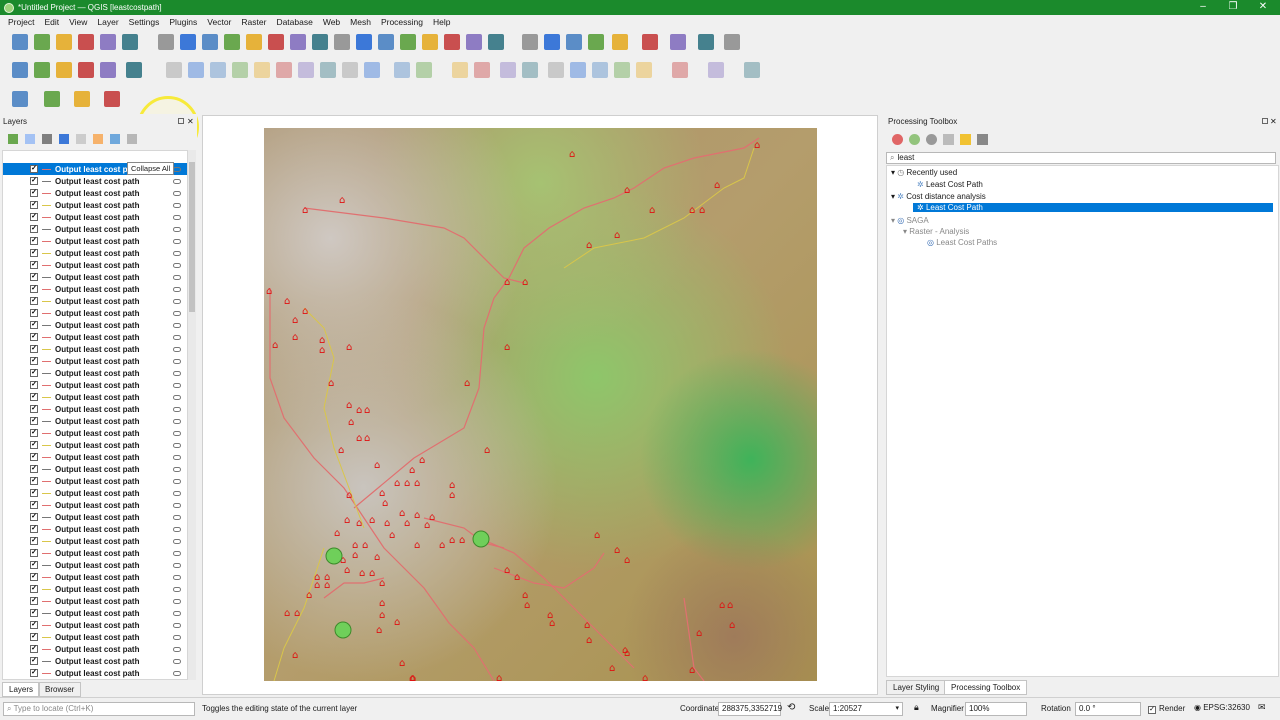  What do you see at coordinates (190, 121) in the screenshot?
I see `close-panel-icon: ✕` at bounding box center [190, 121].